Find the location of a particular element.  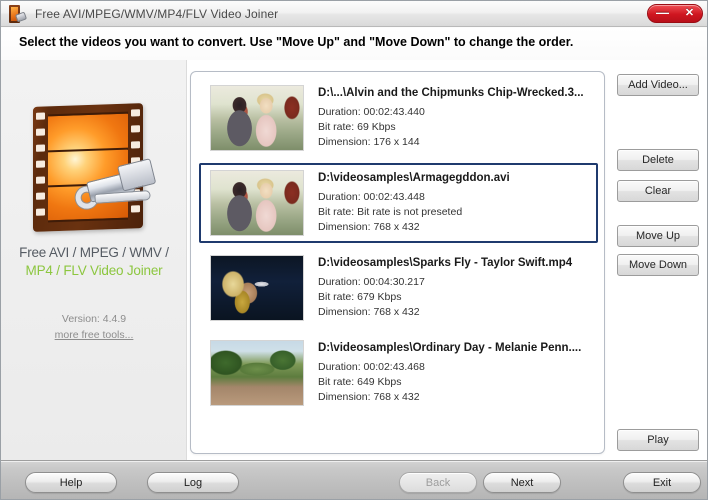

footer-bar: Help Log Back Next Exit is located at coordinates (354, 479).